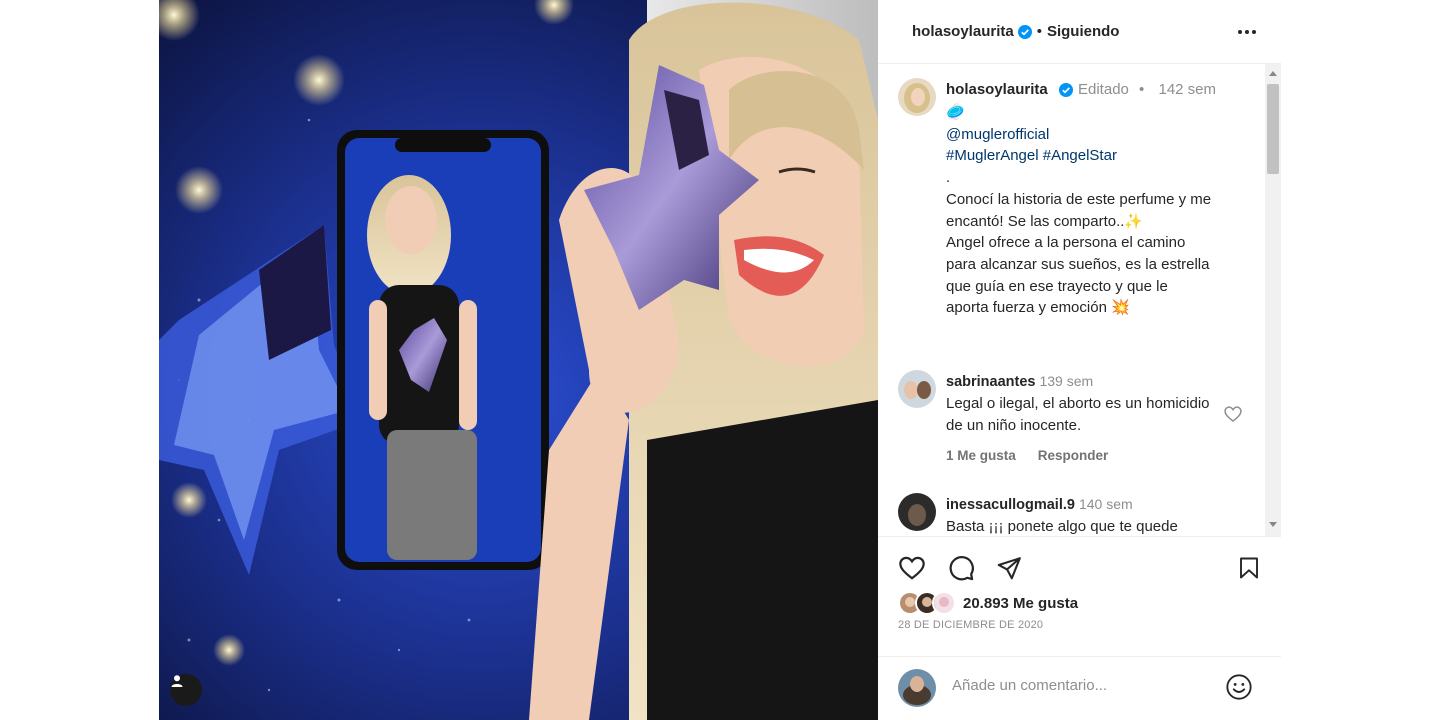 Image resolution: width=1440 pixels, height=720 pixels. I want to click on caption-username: holasoylaurita, so click(997, 89).